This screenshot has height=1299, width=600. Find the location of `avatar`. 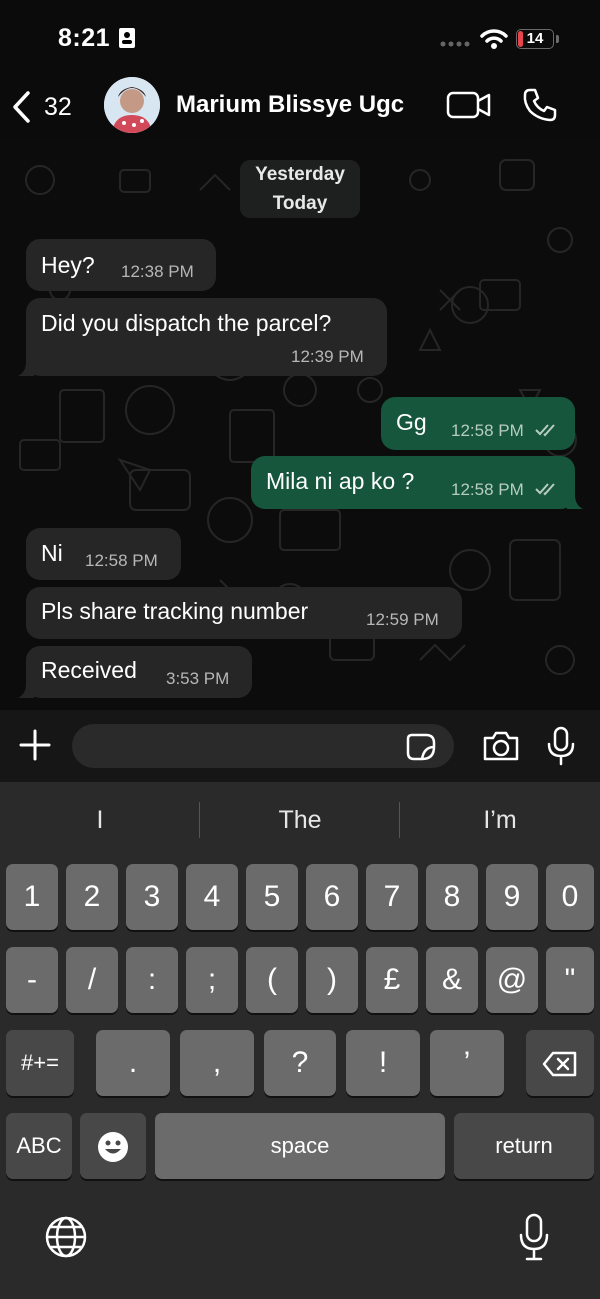

avatar is located at coordinates (132, 105).